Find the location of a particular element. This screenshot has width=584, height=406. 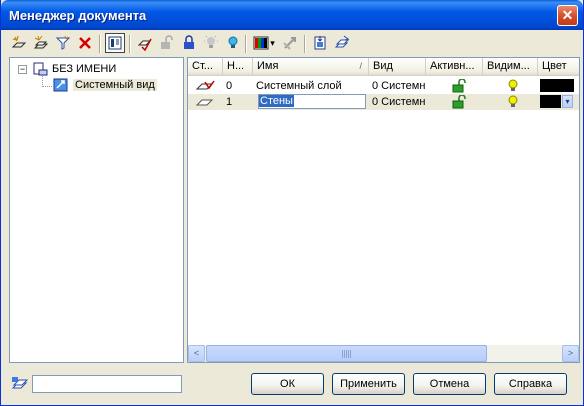

tree-node-label: БЕЗ ИМЕНИ is located at coordinates (84, 69).